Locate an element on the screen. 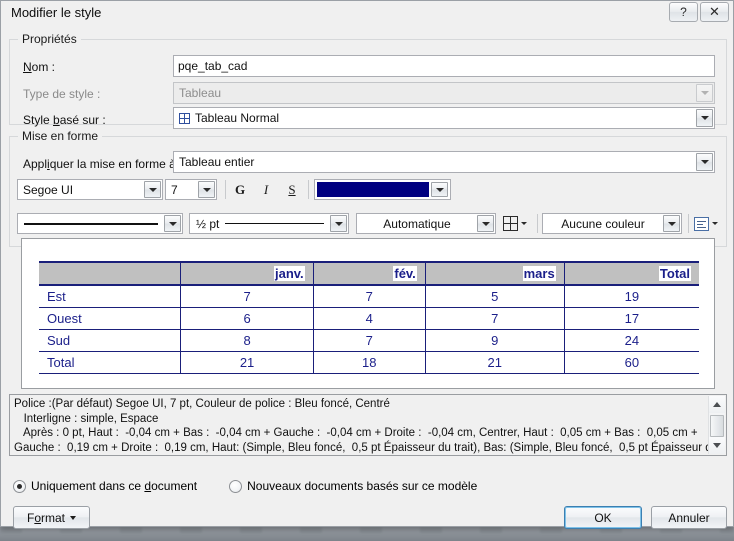 The width and height of the screenshot is (734, 541). shading-value: Aucune couleur is located at coordinates (603, 223).